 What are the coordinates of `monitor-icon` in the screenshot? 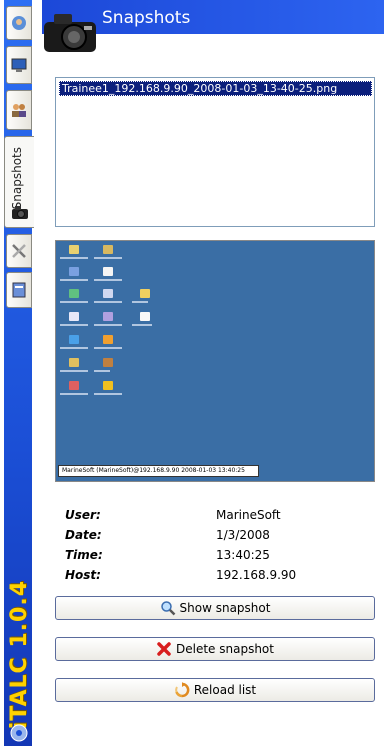 It's located at (19, 65).